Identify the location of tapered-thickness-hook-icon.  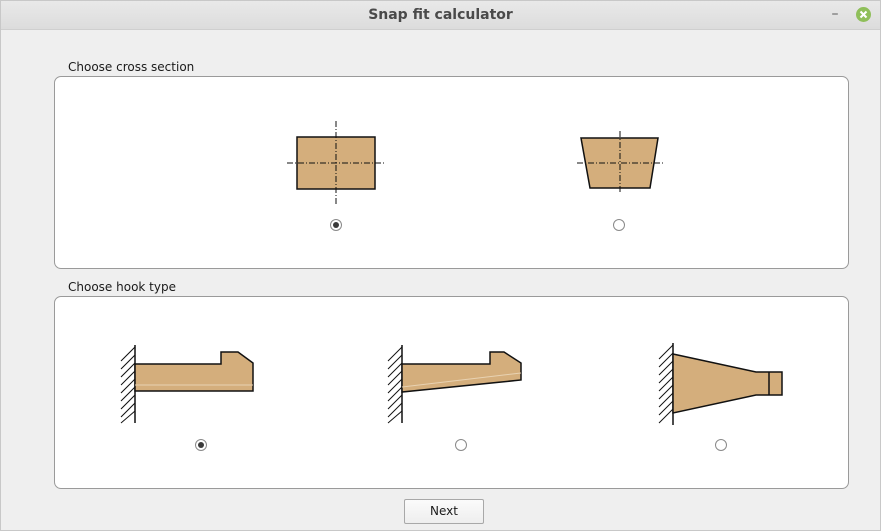
(454, 384).